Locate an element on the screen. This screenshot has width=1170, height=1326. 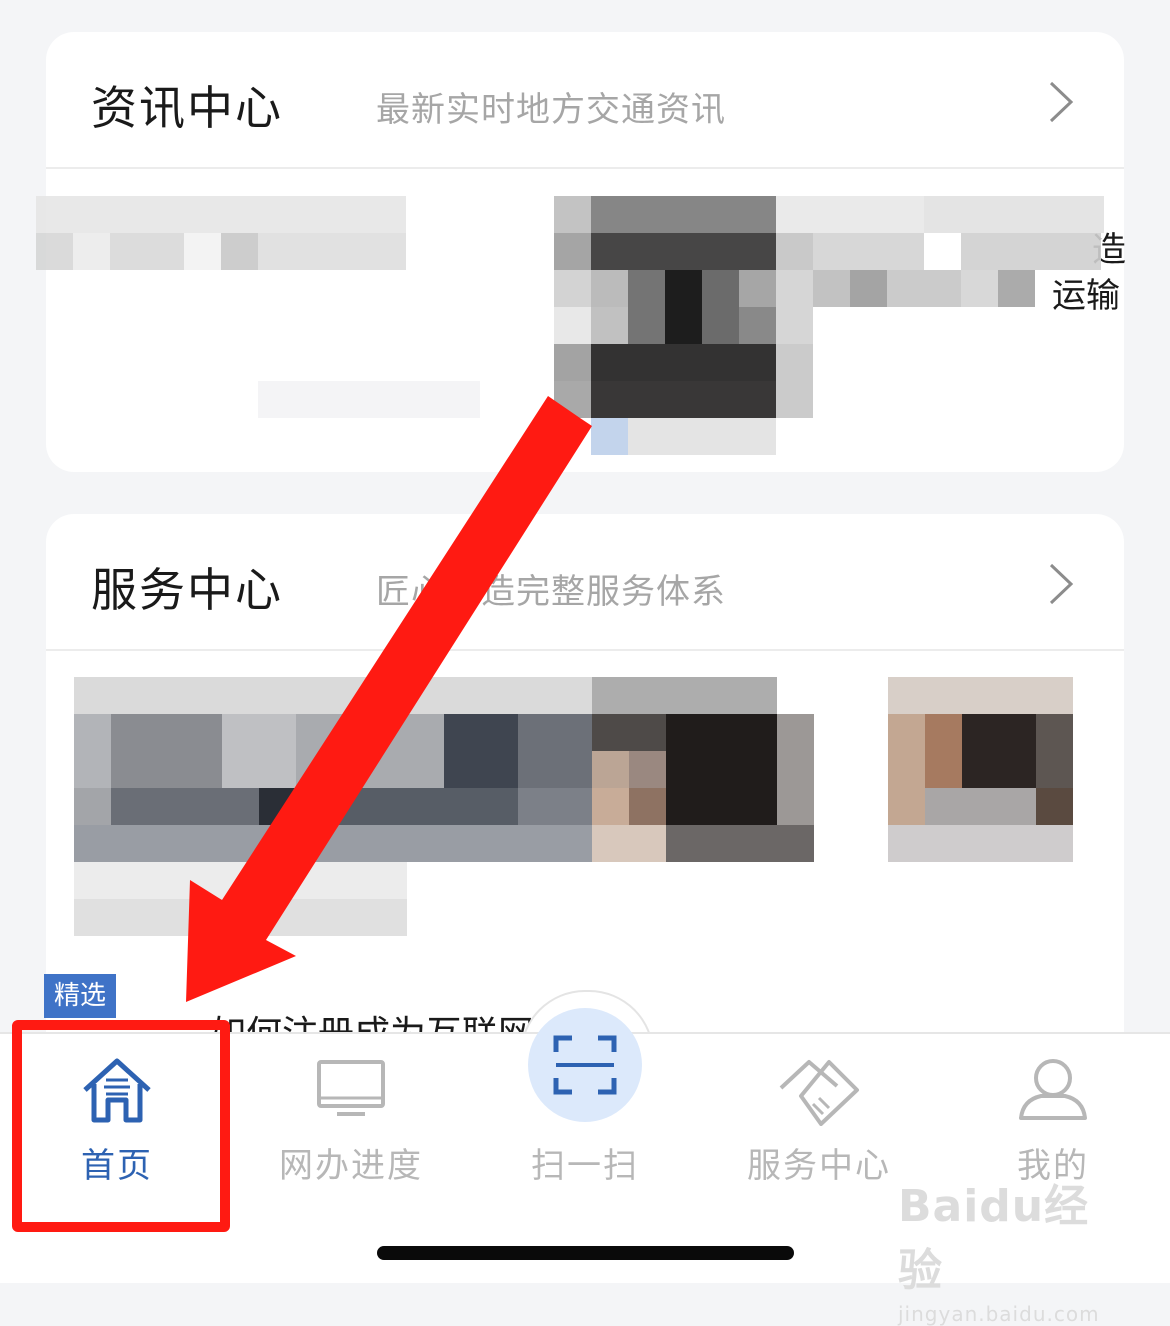
watermark-url: jingyan.baidu.com is located at coordinates (999, 1314).